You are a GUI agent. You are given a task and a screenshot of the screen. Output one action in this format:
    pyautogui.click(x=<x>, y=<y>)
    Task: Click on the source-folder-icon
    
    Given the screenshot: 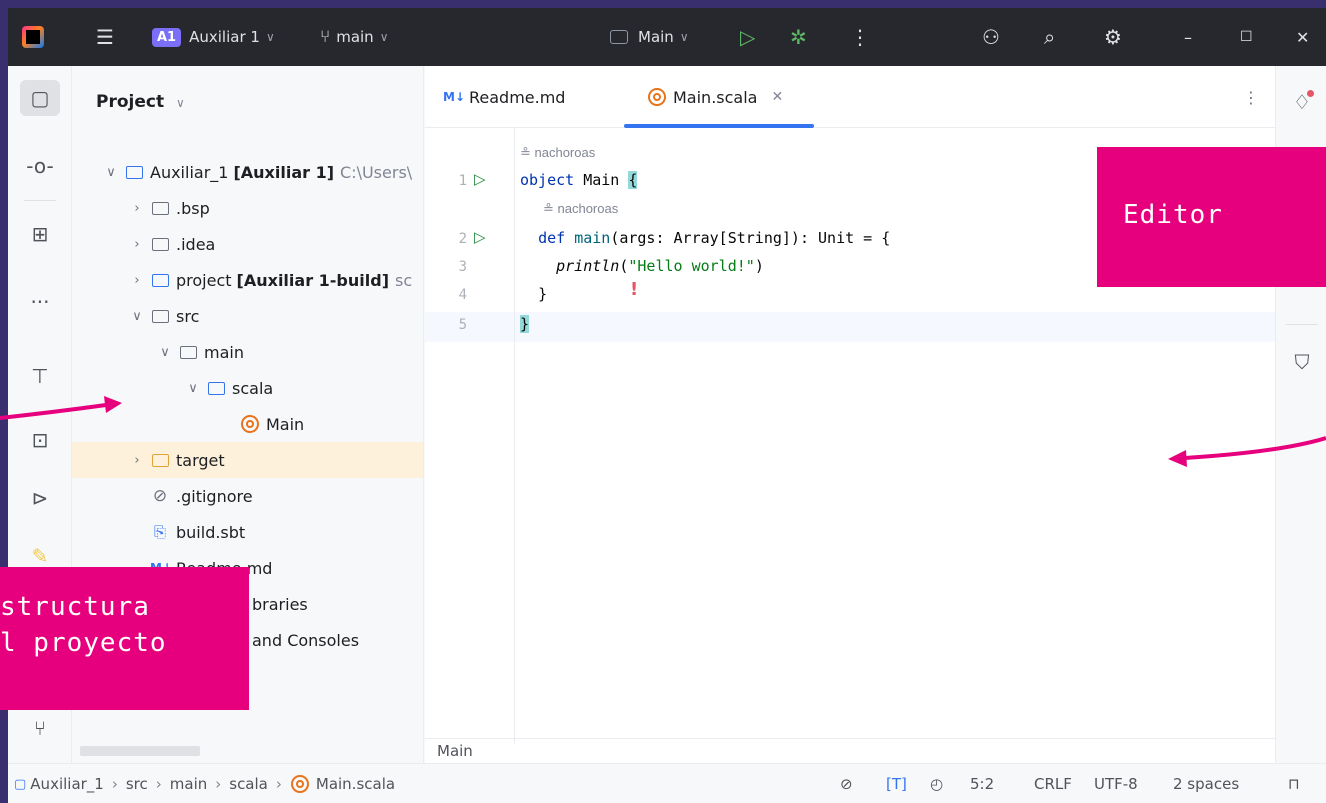 What is the action you would take?
    pyautogui.click(x=216, y=388)
    